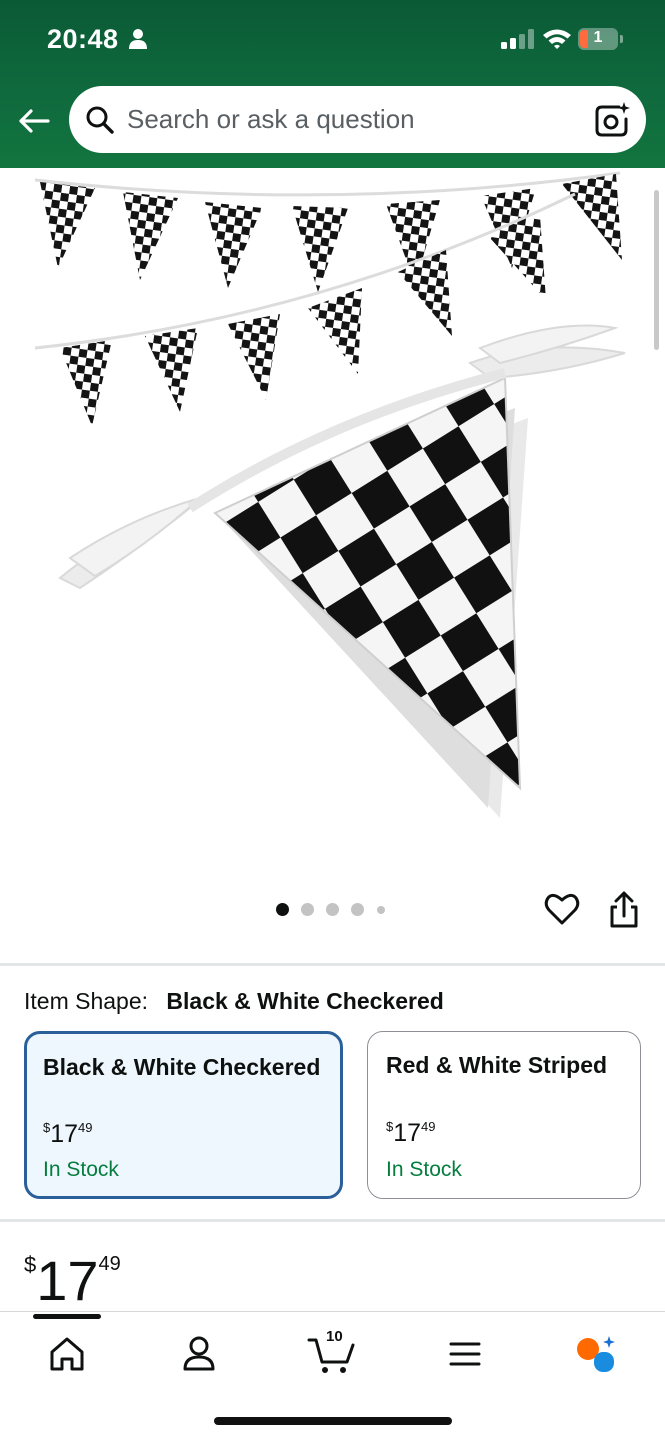 Image resolution: width=665 pixels, height=1440 pixels. What do you see at coordinates (624, 910) in the screenshot?
I see `share-icon` at bounding box center [624, 910].